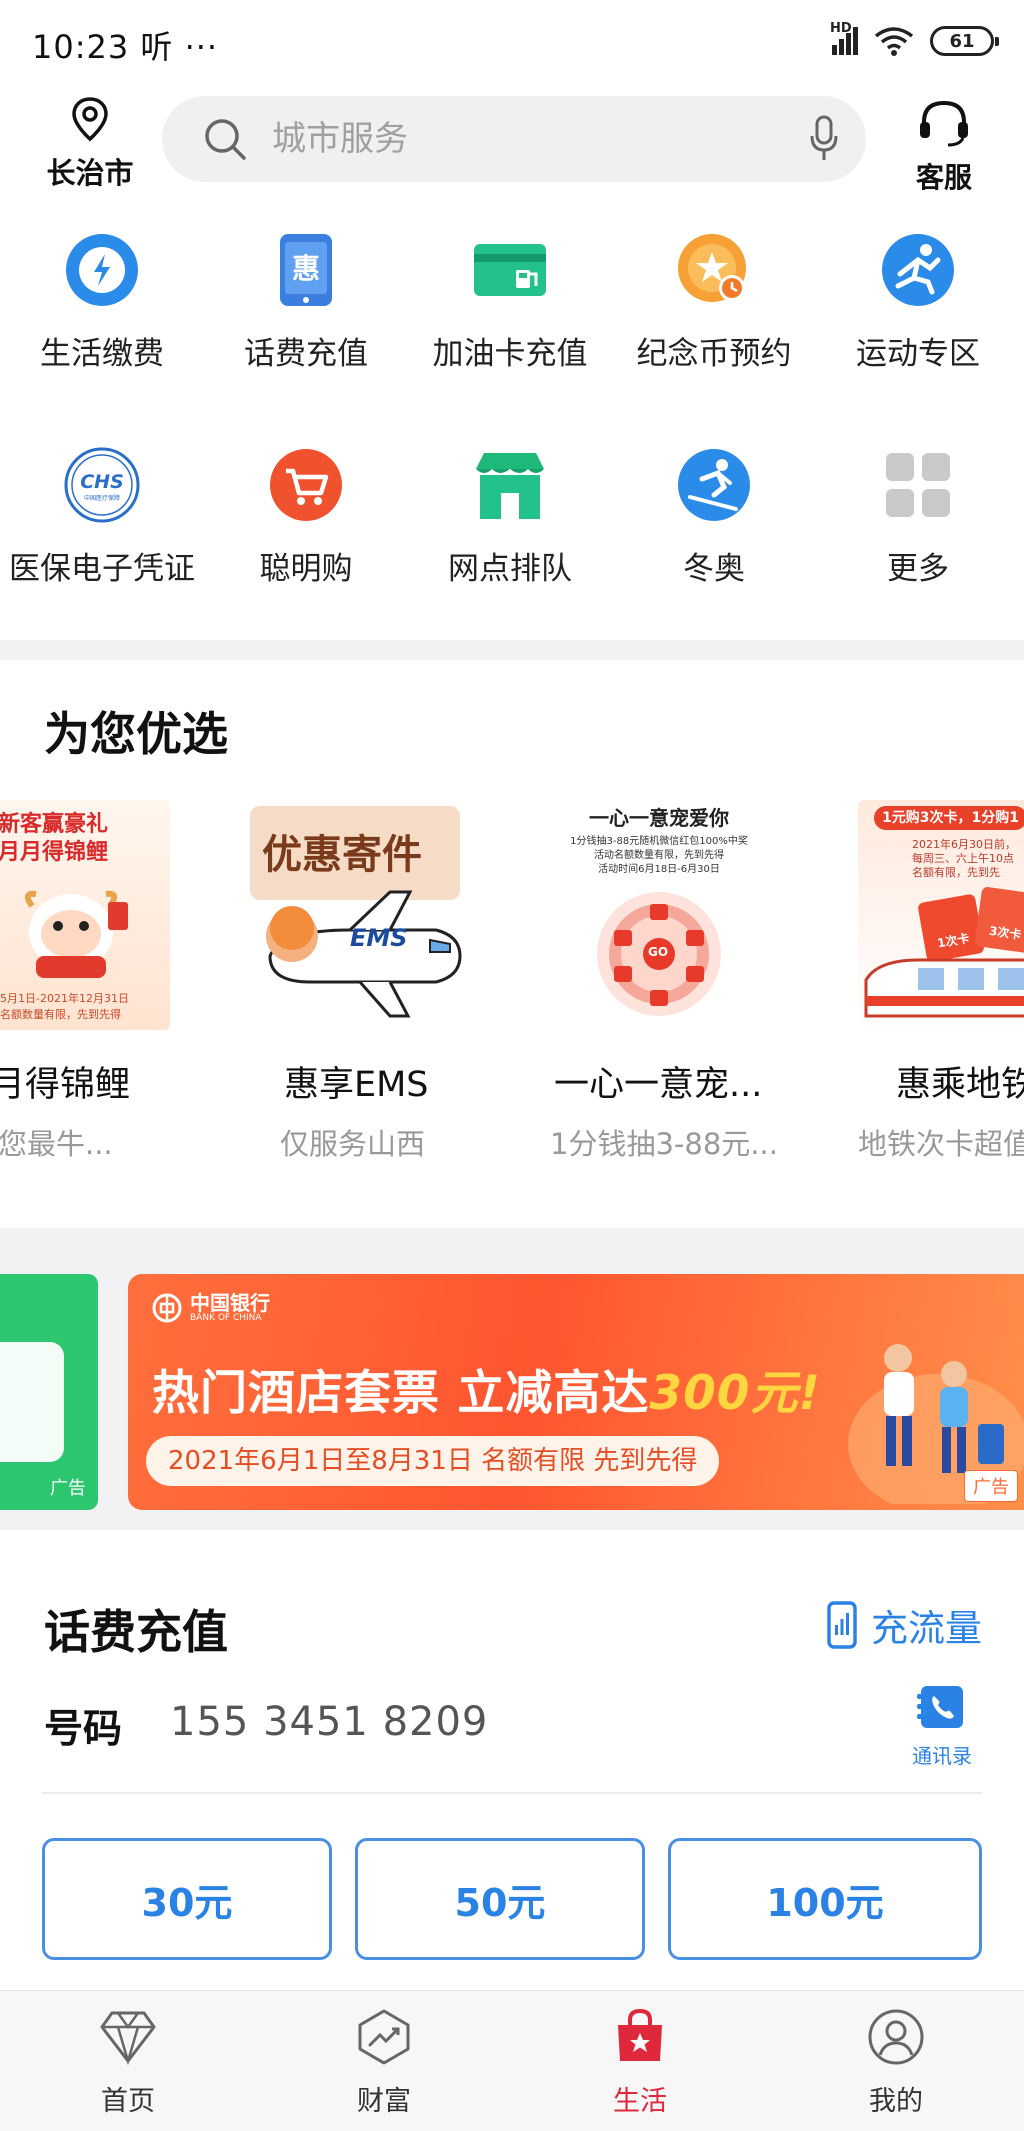 This screenshot has width=1024, height=2131. Describe the element at coordinates (90, 144) in the screenshot. I see `location-selector: 长治市` at that location.